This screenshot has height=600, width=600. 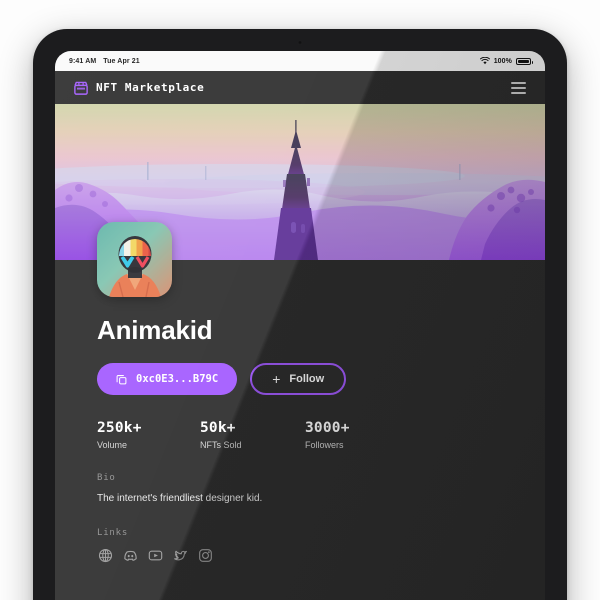 I want to click on link-twitter, so click(x=180, y=555).